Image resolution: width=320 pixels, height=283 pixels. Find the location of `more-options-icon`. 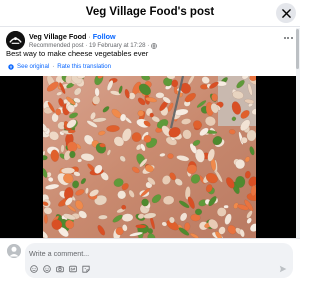

more-options-icon is located at coordinates (284, 38).